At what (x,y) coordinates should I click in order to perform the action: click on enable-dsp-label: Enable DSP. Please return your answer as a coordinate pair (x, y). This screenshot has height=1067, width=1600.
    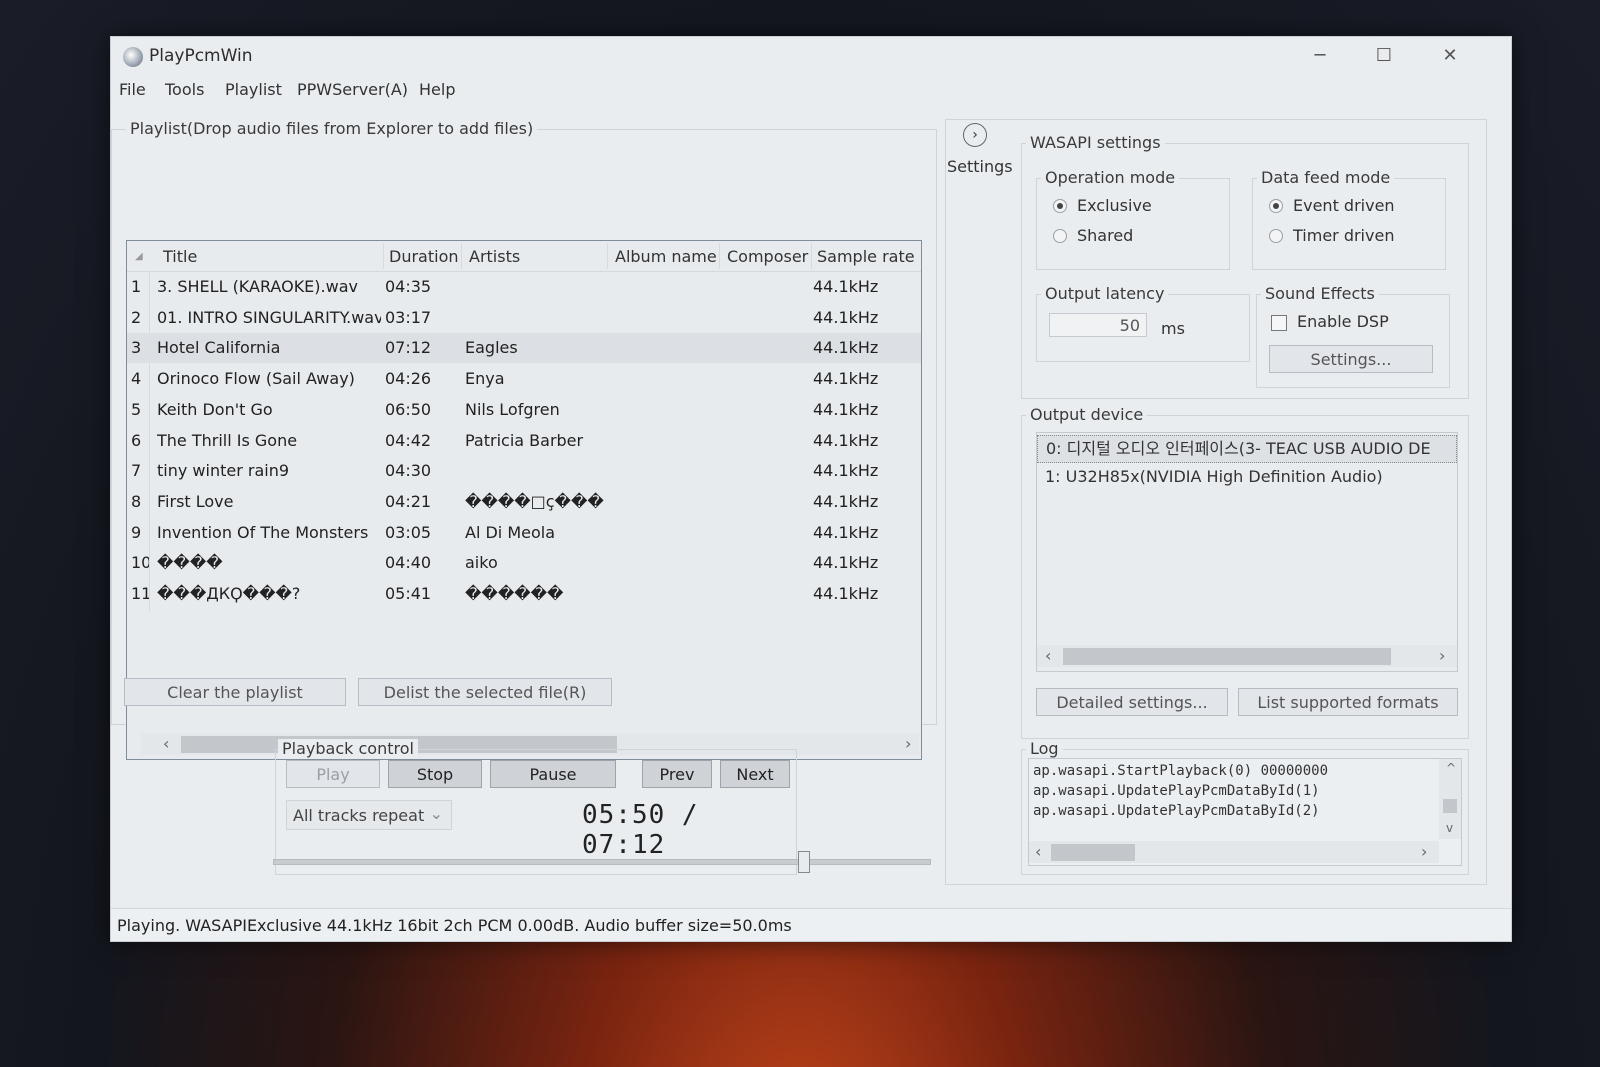
    Looking at the image, I should click on (1343, 321).